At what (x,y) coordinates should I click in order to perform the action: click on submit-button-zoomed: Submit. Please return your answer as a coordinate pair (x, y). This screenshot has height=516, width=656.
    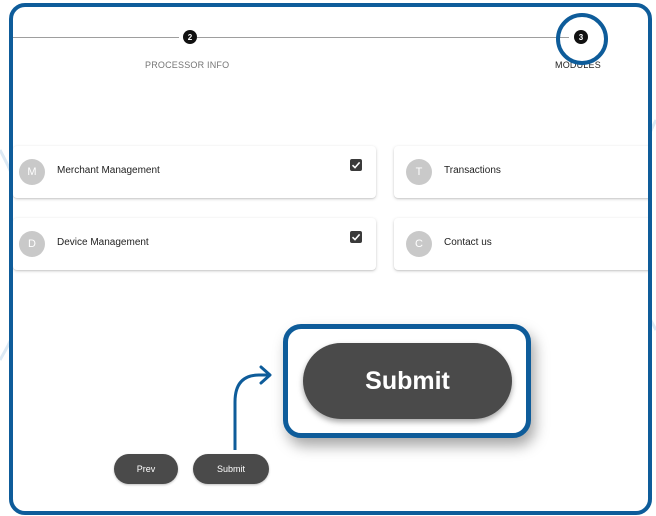
    Looking at the image, I should click on (407, 381).